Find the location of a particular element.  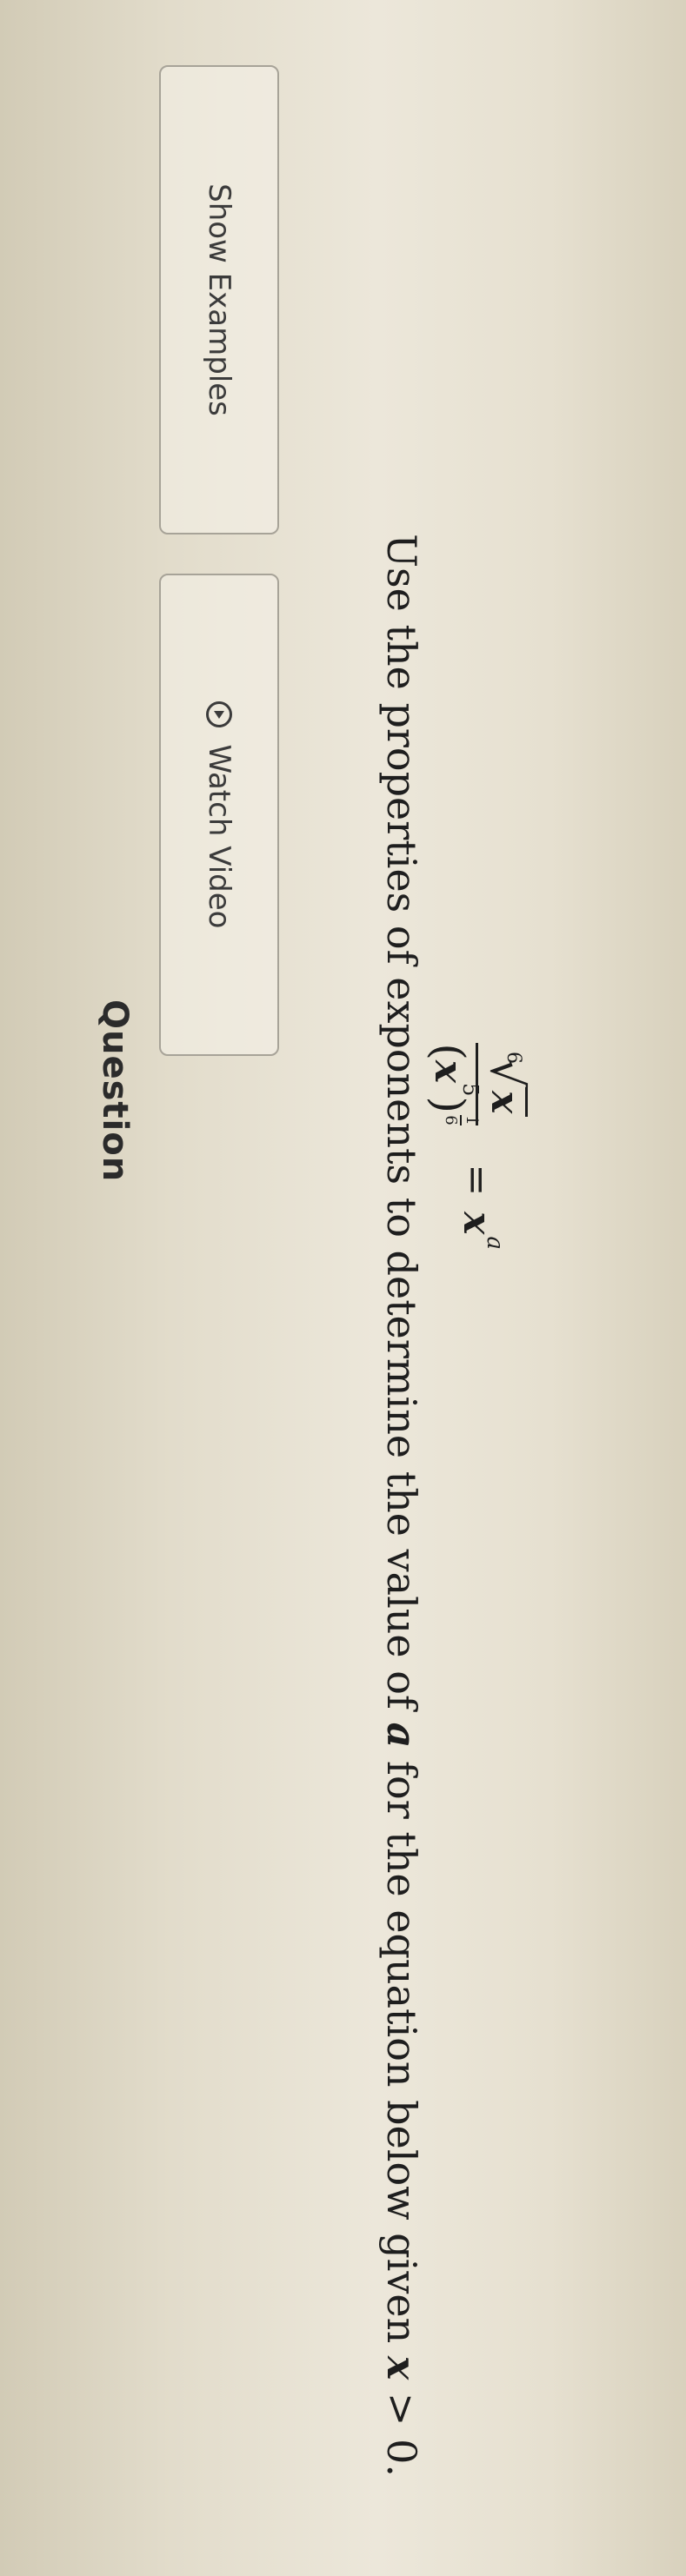

watch-video-label: Watch Video is located at coordinates (219, 836).